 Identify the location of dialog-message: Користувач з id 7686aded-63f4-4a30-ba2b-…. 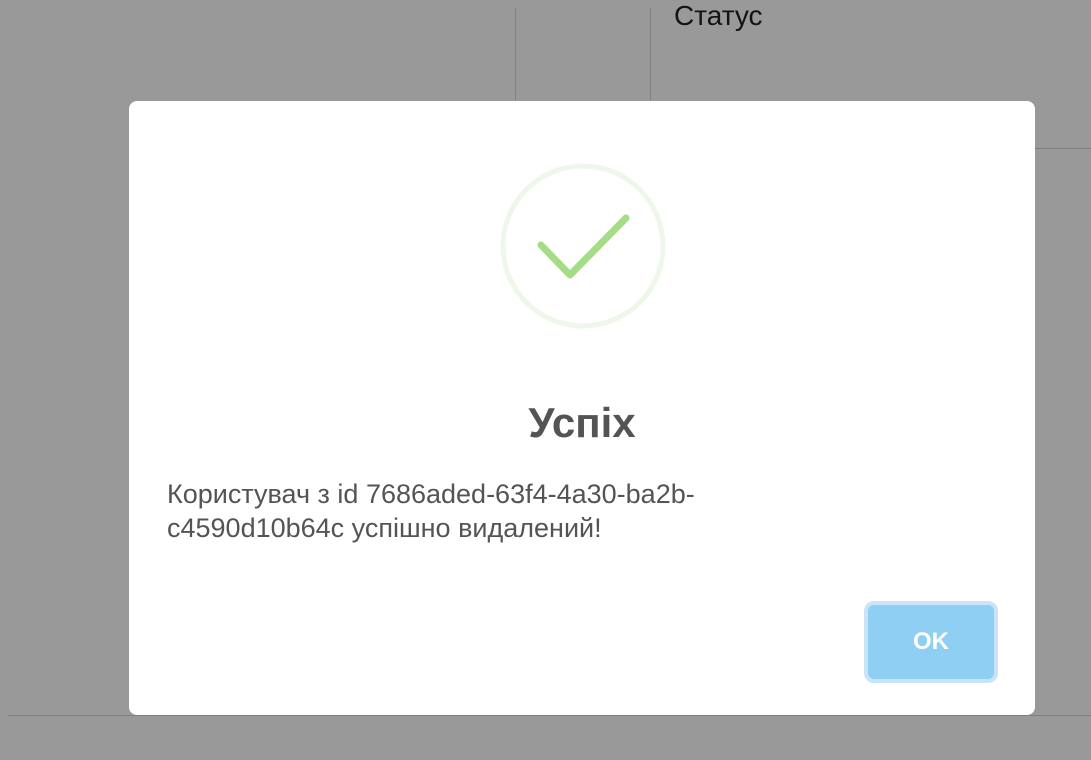
(431, 511).